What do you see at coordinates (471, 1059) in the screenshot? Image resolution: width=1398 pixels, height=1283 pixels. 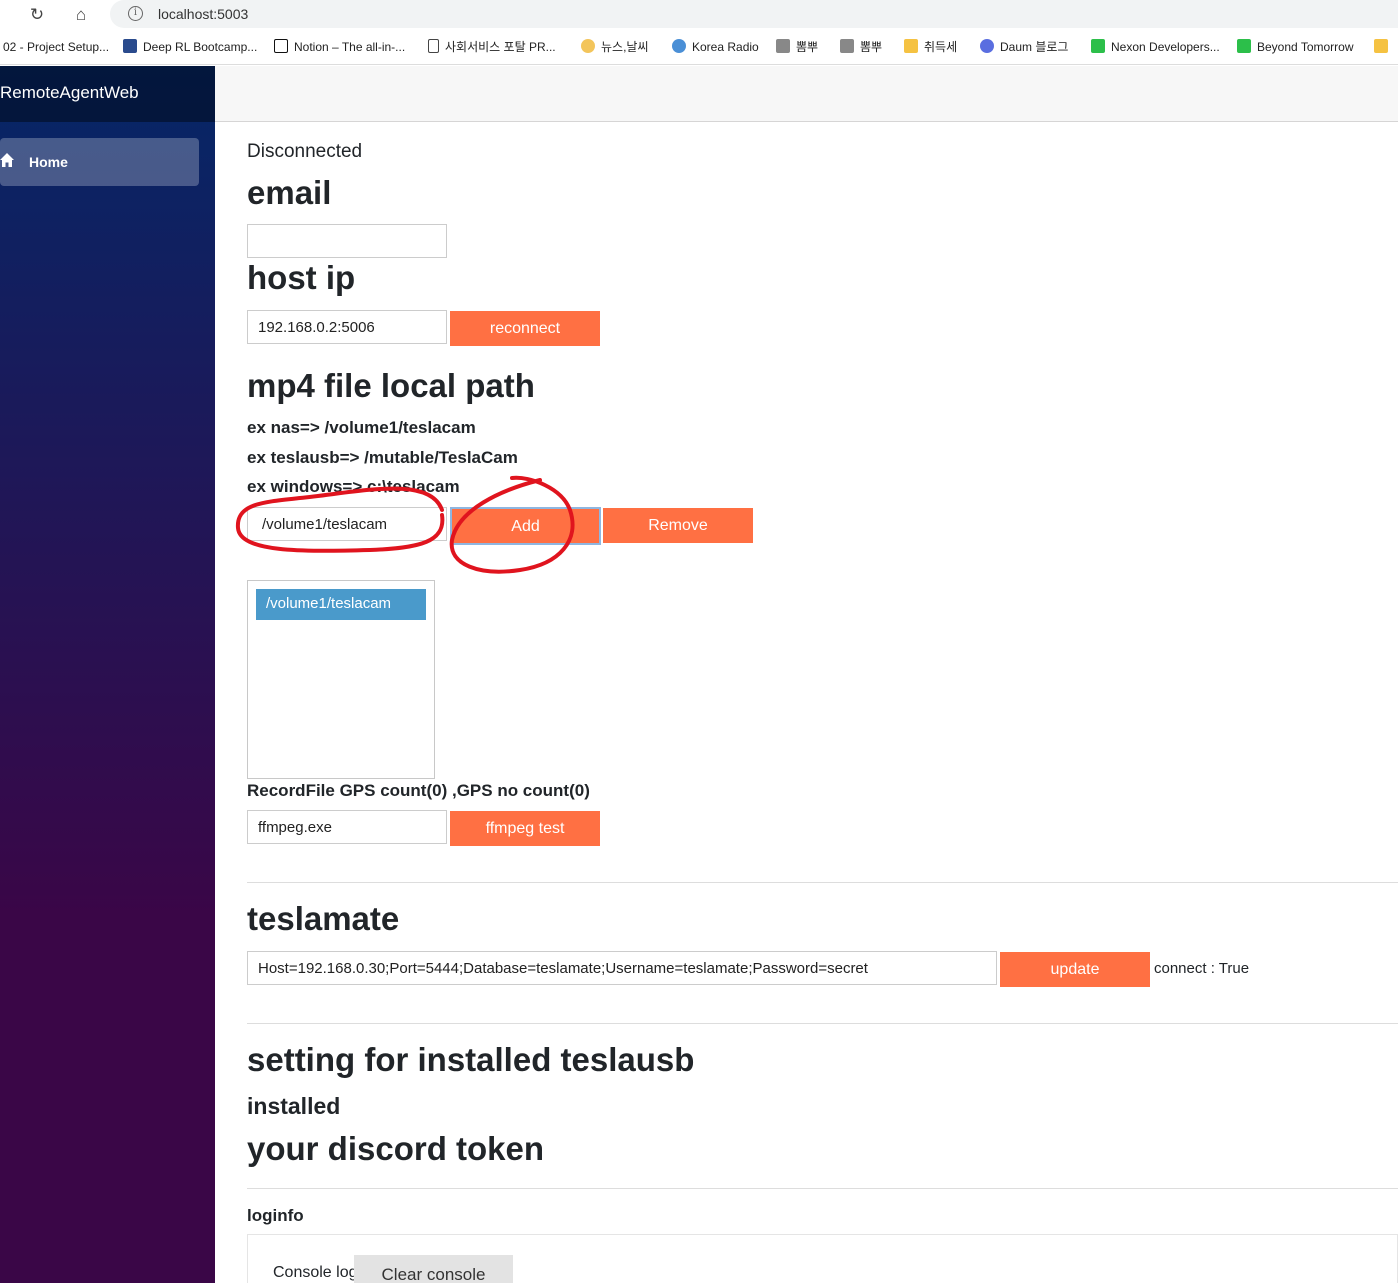 I see `teslausb-heading: setting for installed teslausb` at bounding box center [471, 1059].